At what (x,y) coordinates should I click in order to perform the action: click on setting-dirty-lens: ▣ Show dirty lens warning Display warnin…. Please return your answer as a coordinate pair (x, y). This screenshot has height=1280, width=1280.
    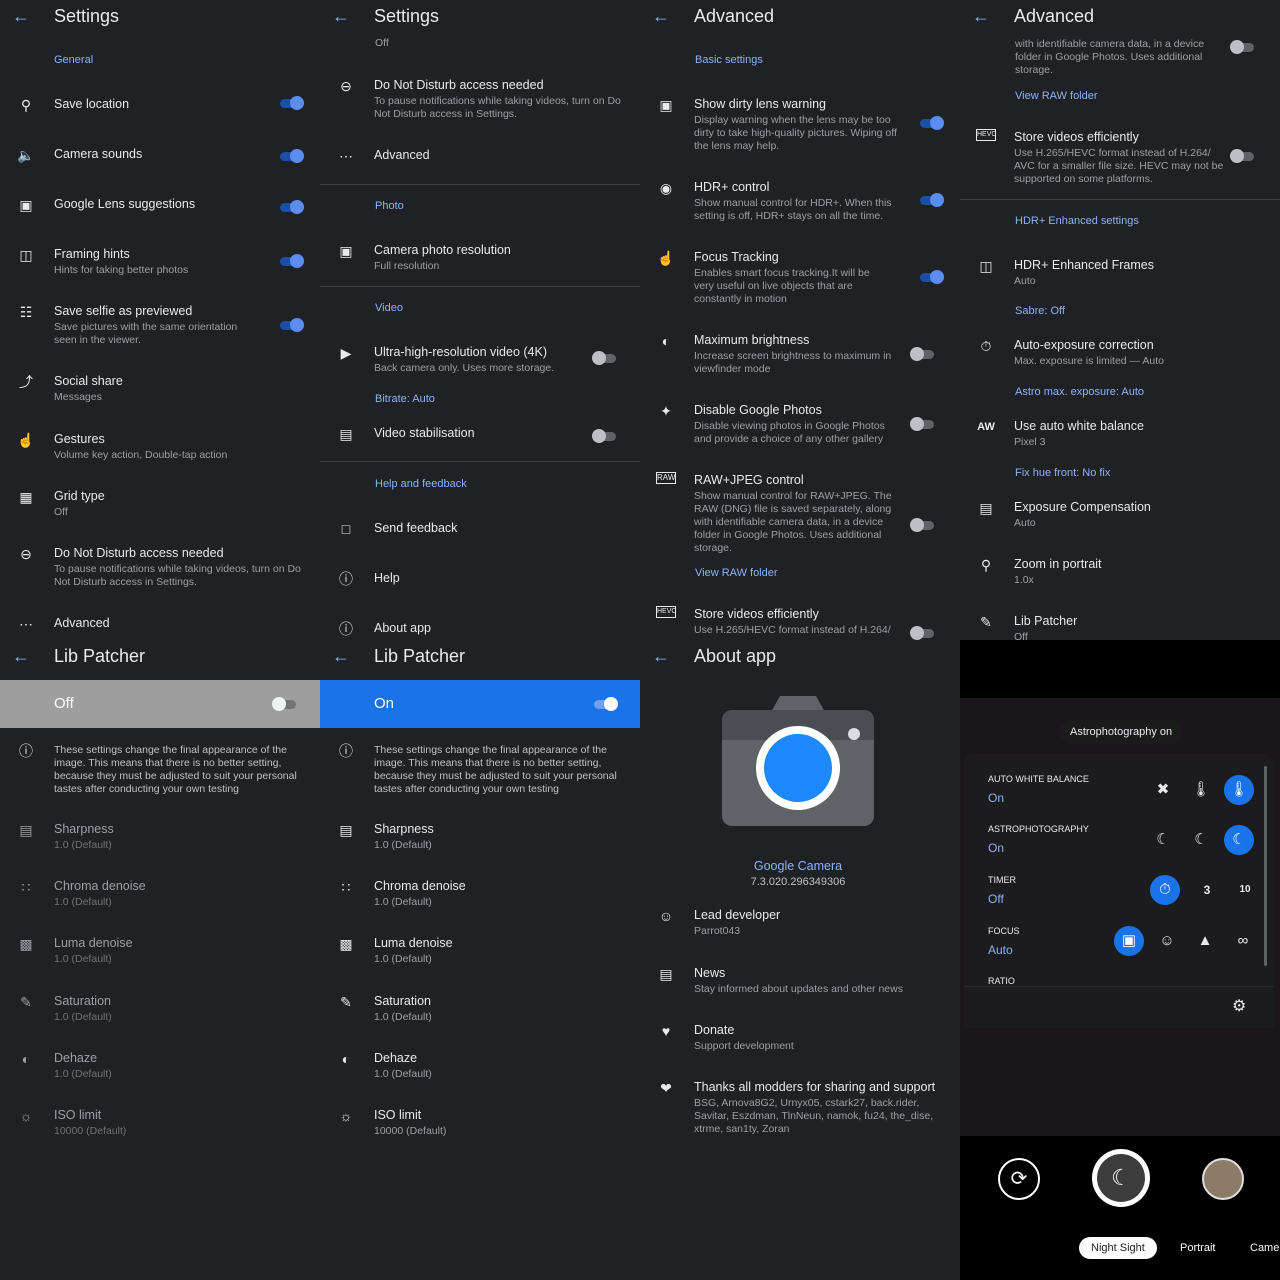
    Looking at the image, I should click on (800, 125).